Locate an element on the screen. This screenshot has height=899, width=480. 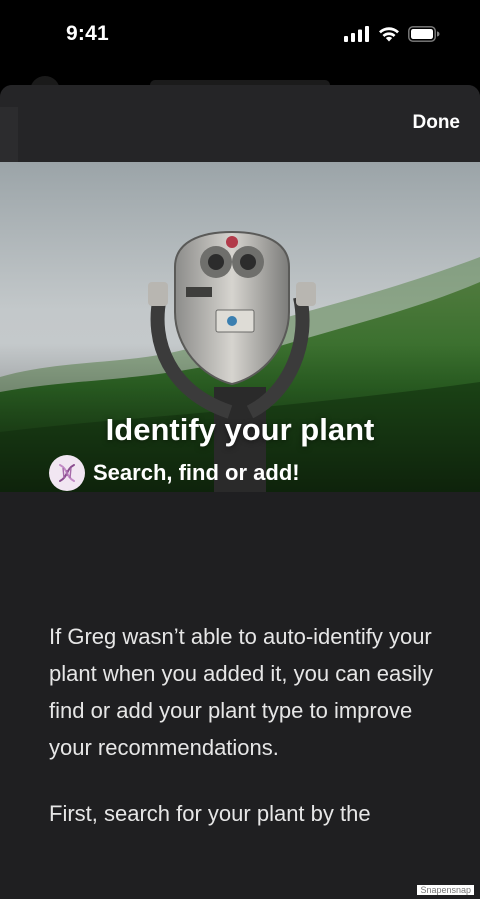
status-bar: 9:41 is located at coordinates (240, 36).